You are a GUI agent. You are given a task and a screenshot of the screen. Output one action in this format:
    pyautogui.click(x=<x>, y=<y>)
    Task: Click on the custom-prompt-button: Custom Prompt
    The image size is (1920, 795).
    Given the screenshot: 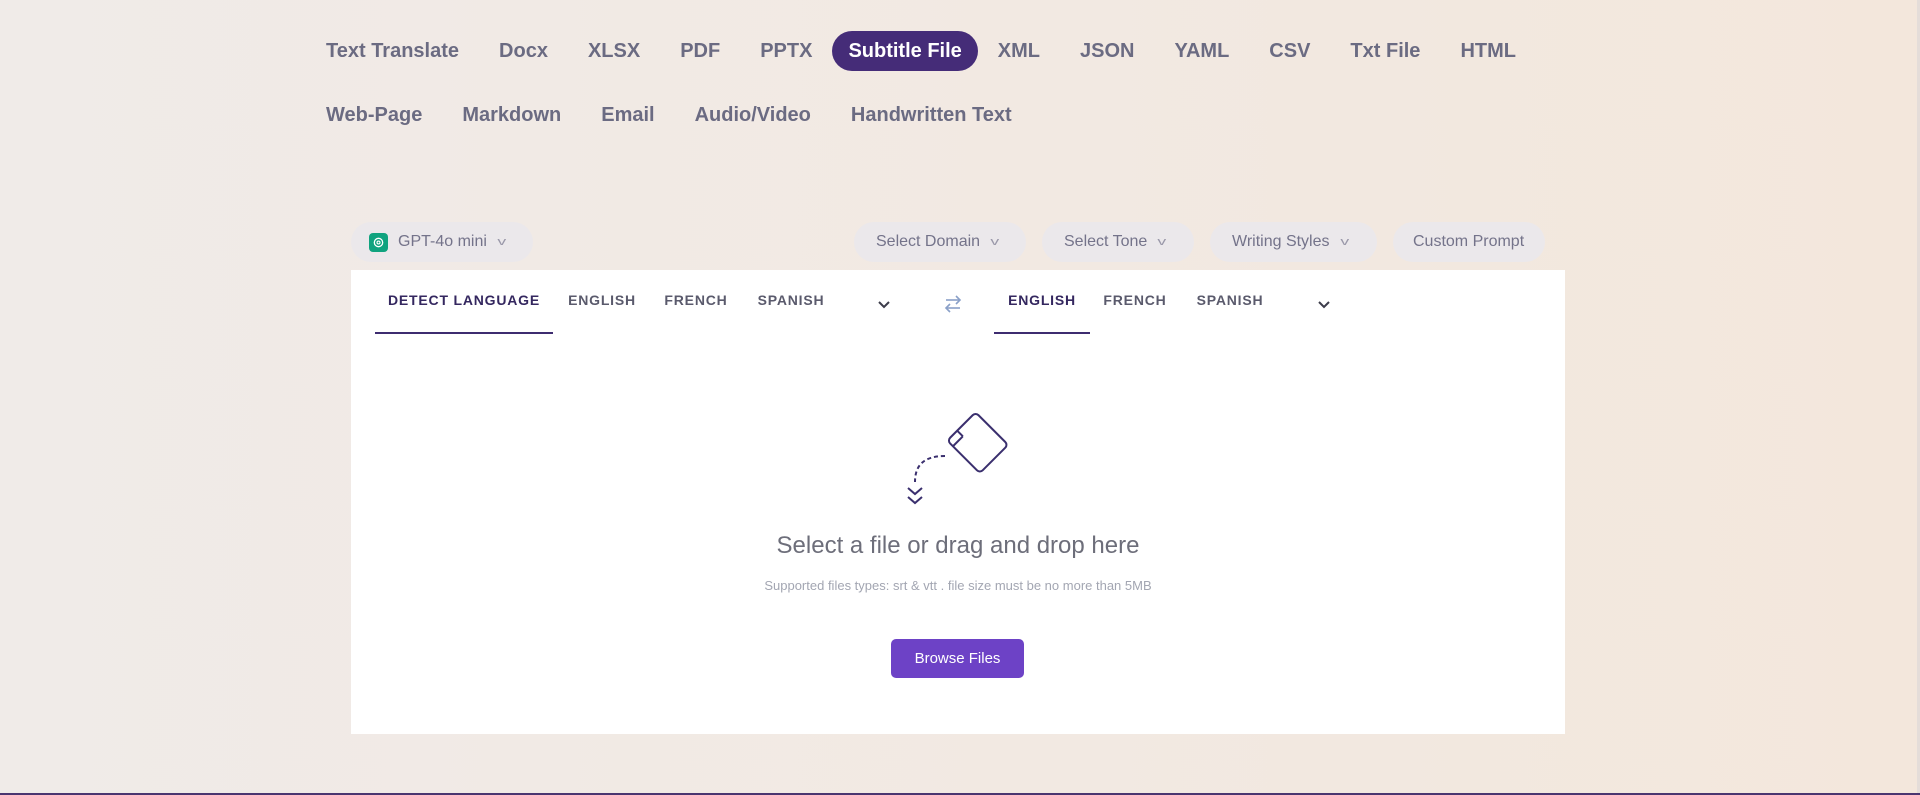 What is the action you would take?
    pyautogui.click(x=1469, y=242)
    